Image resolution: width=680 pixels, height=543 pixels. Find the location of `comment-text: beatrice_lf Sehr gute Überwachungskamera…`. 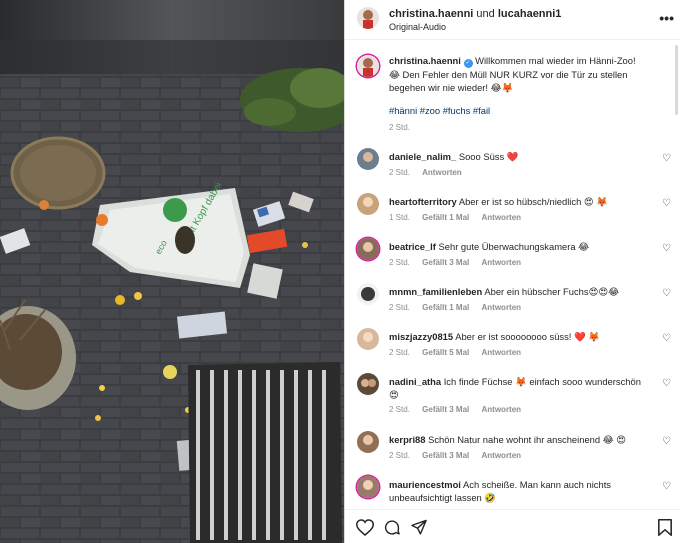

comment-text: beatrice_lf Sehr gute Überwachungskamera… is located at coordinates (518, 246).